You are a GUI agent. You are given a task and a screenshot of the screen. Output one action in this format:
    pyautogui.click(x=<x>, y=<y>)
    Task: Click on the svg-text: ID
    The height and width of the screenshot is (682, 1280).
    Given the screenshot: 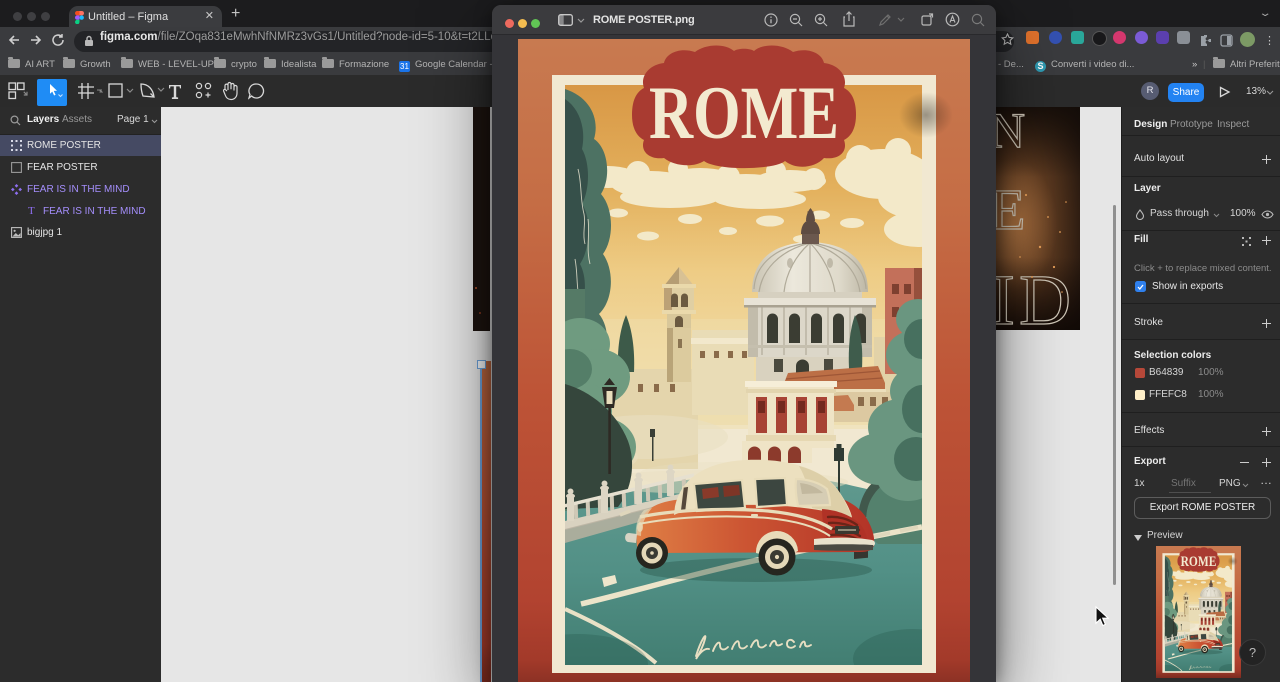 What is the action you would take?
    pyautogui.click(x=1035, y=295)
    